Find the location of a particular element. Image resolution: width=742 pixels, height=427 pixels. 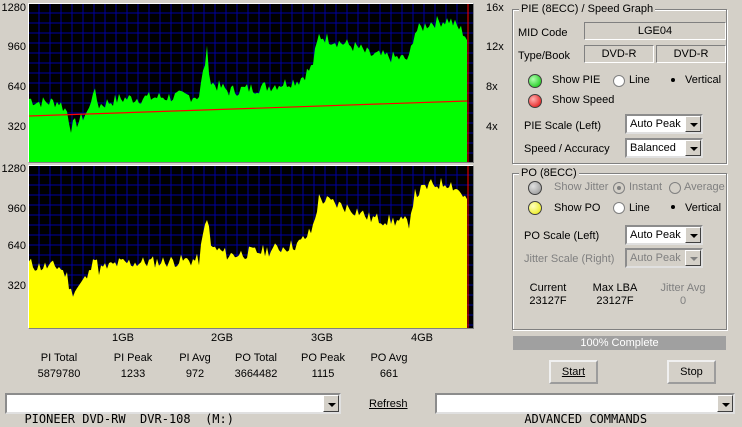

jitter-color-indicator is located at coordinates (535, 188).